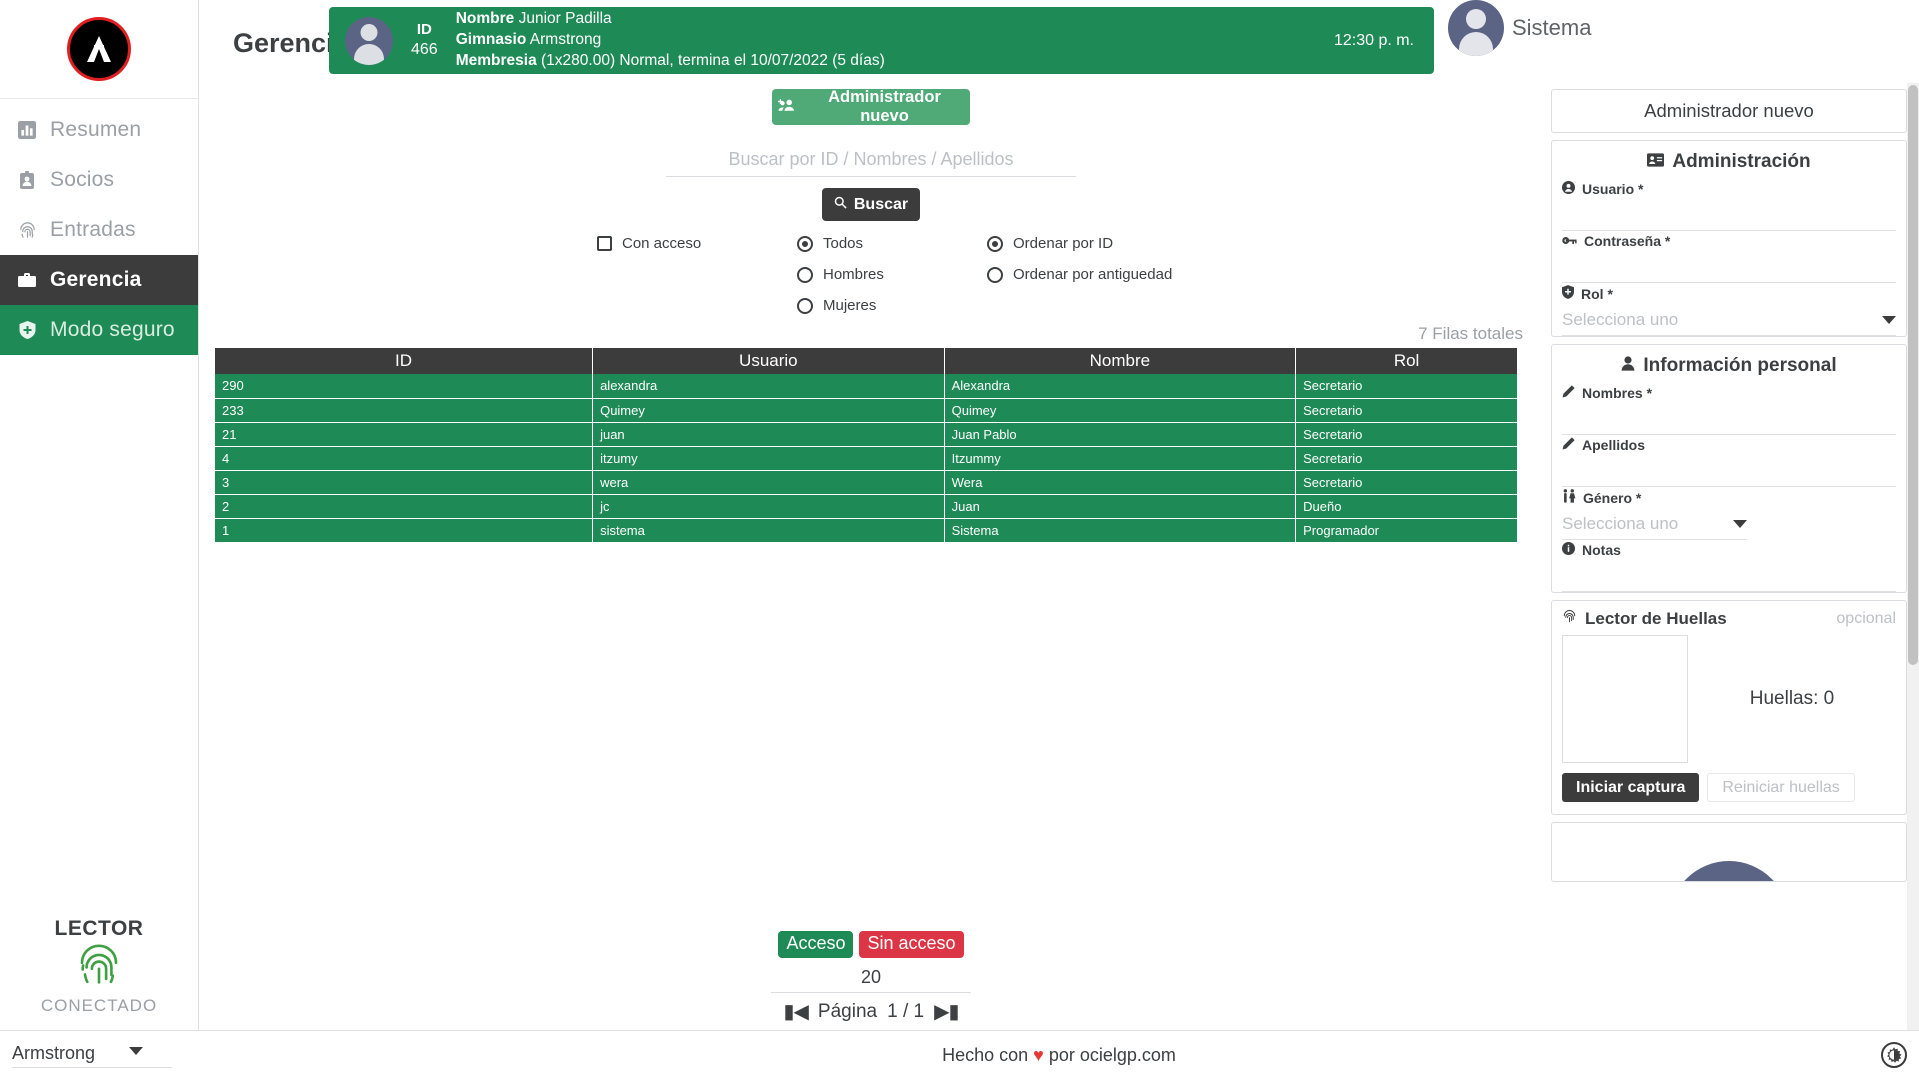 The image size is (1919, 1079). Describe the element at coordinates (92, 1055) in the screenshot. I see `gym-select: Armstrong` at that location.